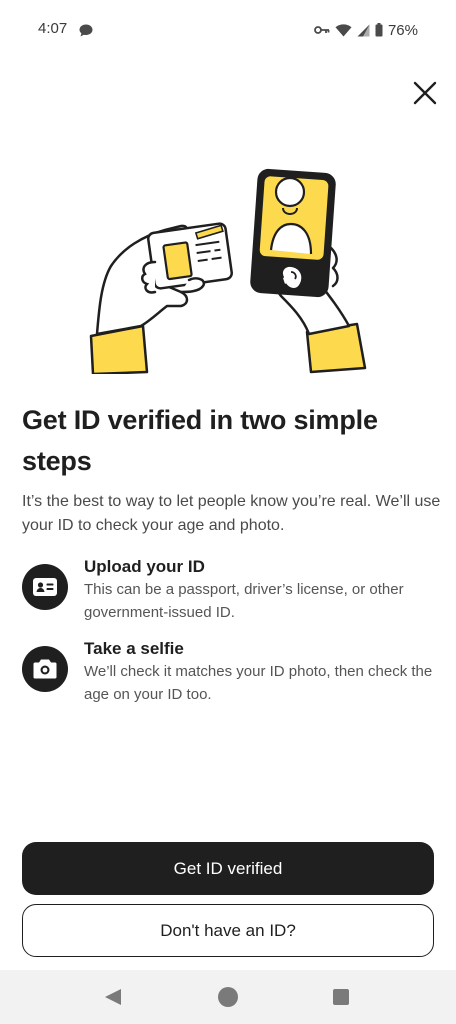 This screenshot has height=1024, width=456. What do you see at coordinates (200, 440) in the screenshot?
I see `page-title: Get ID verified in two simple steps` at bounding box center [200, 440].